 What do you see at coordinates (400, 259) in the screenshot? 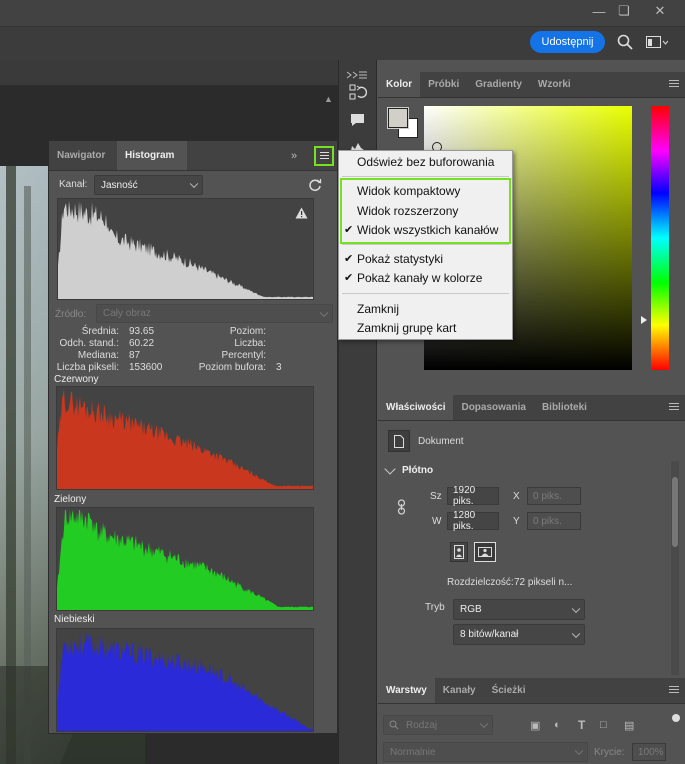
I see `menu-item-show-statistics: Pokaż statystyki` at bounding box center [400, 259].